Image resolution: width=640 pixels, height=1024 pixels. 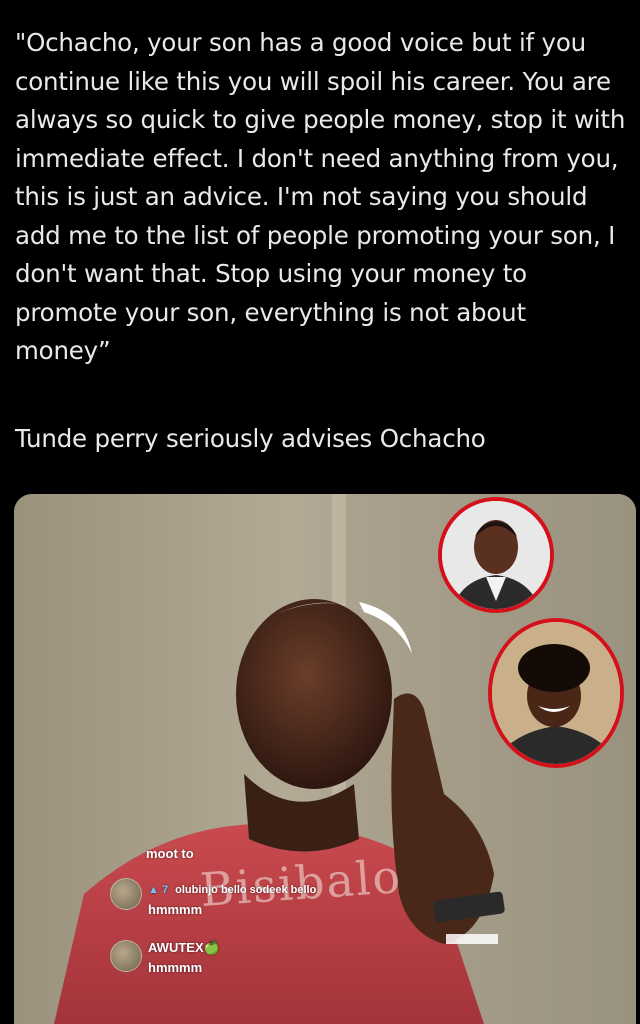 What do you see at coordinates (246, 890) in the screenshot?
I see `chat-username: olubinjo bello sodeek bello` at bounding box center [246, 890].